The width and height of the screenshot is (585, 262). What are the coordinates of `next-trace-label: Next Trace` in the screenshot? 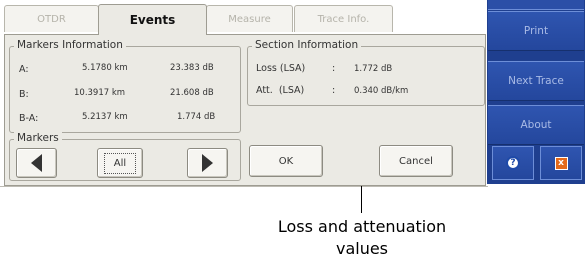 It's located at (536, 81).